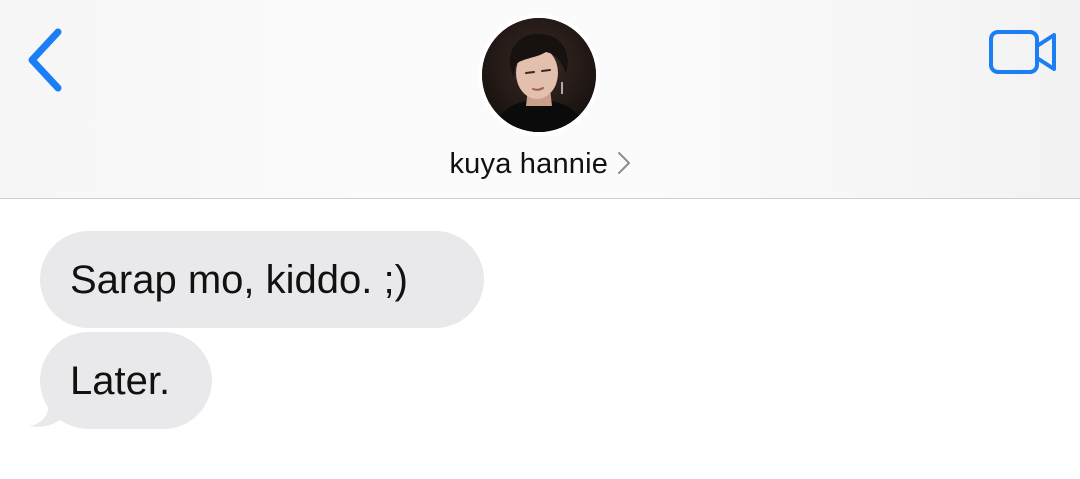 The width and height of the screenshot is (1080, 479). Describe the element at coordinates (529, 164) in the screenshot. I see `contact-name: kuya hannie` at that location.